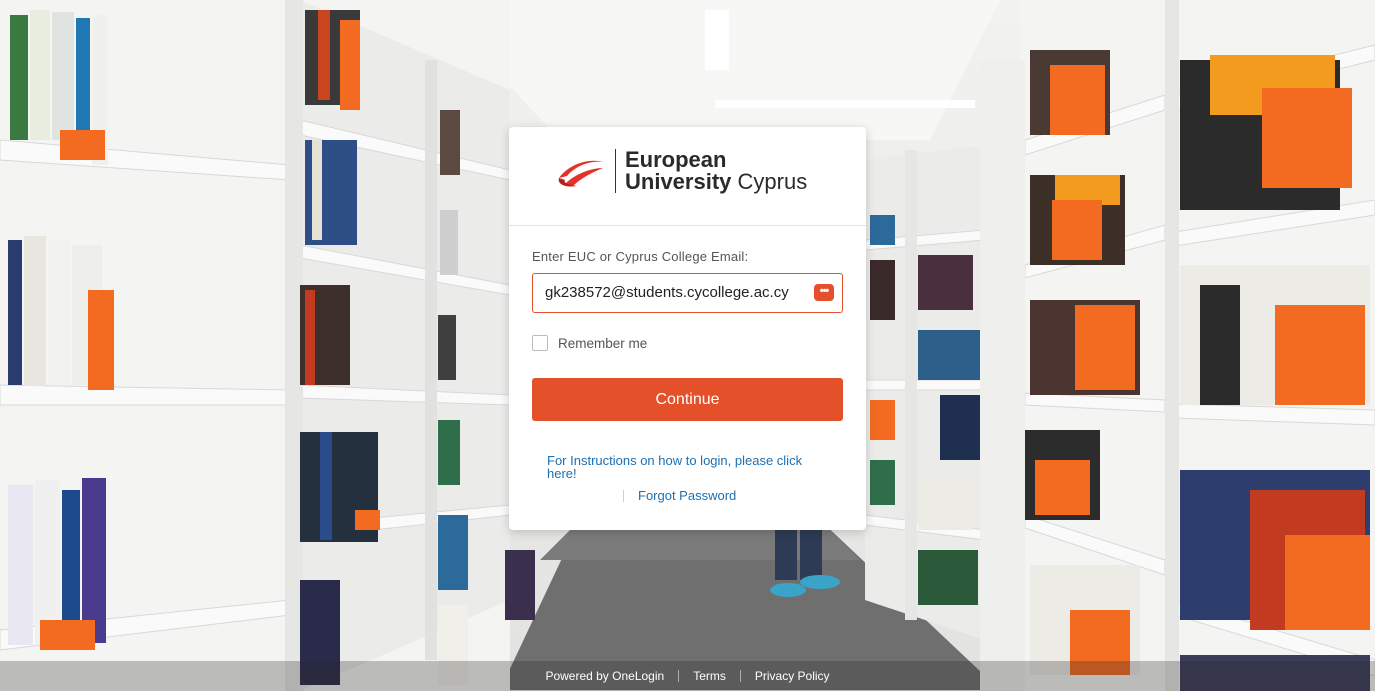 The height and width of the screenshot is (691, 1375). Describe the element at coordinates (602, 343) in the screenshot. I see `remember-me-label: Remember me` at that location.